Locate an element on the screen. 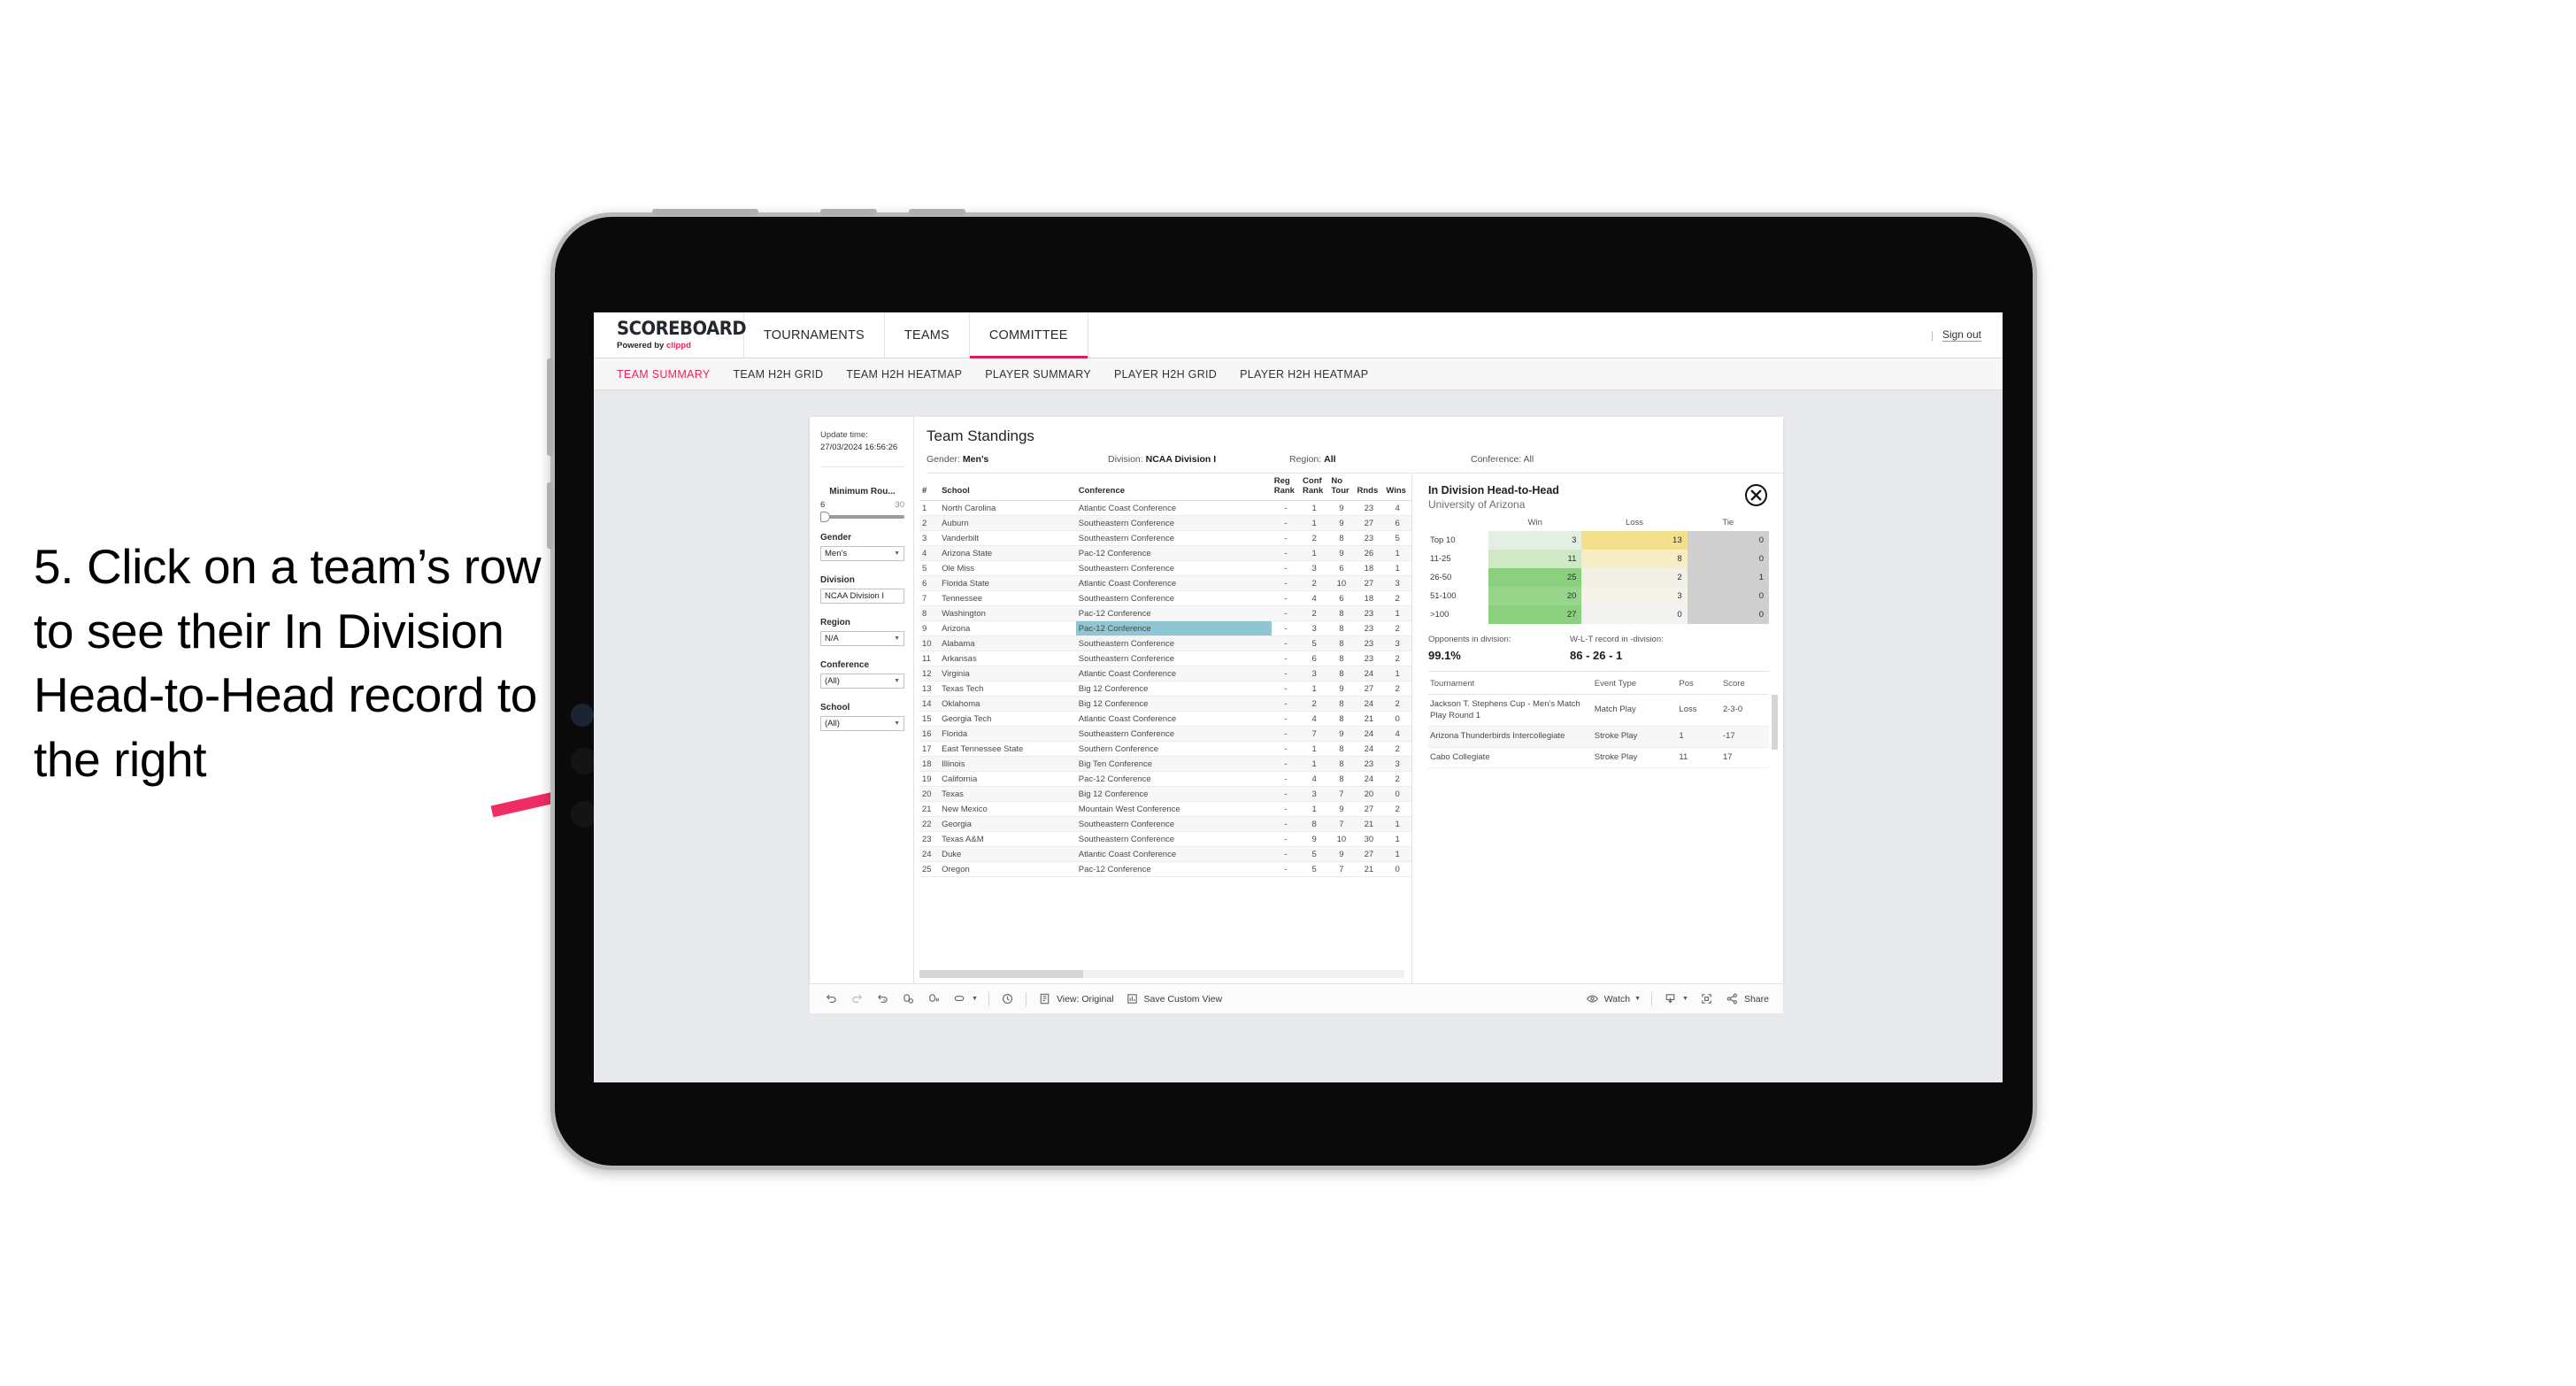 This screenshot has width=2576, height=1386. table-row: 25 Oregon Pac-12 Conference -5 7 21 0 is located at coordinates (1165, 869).